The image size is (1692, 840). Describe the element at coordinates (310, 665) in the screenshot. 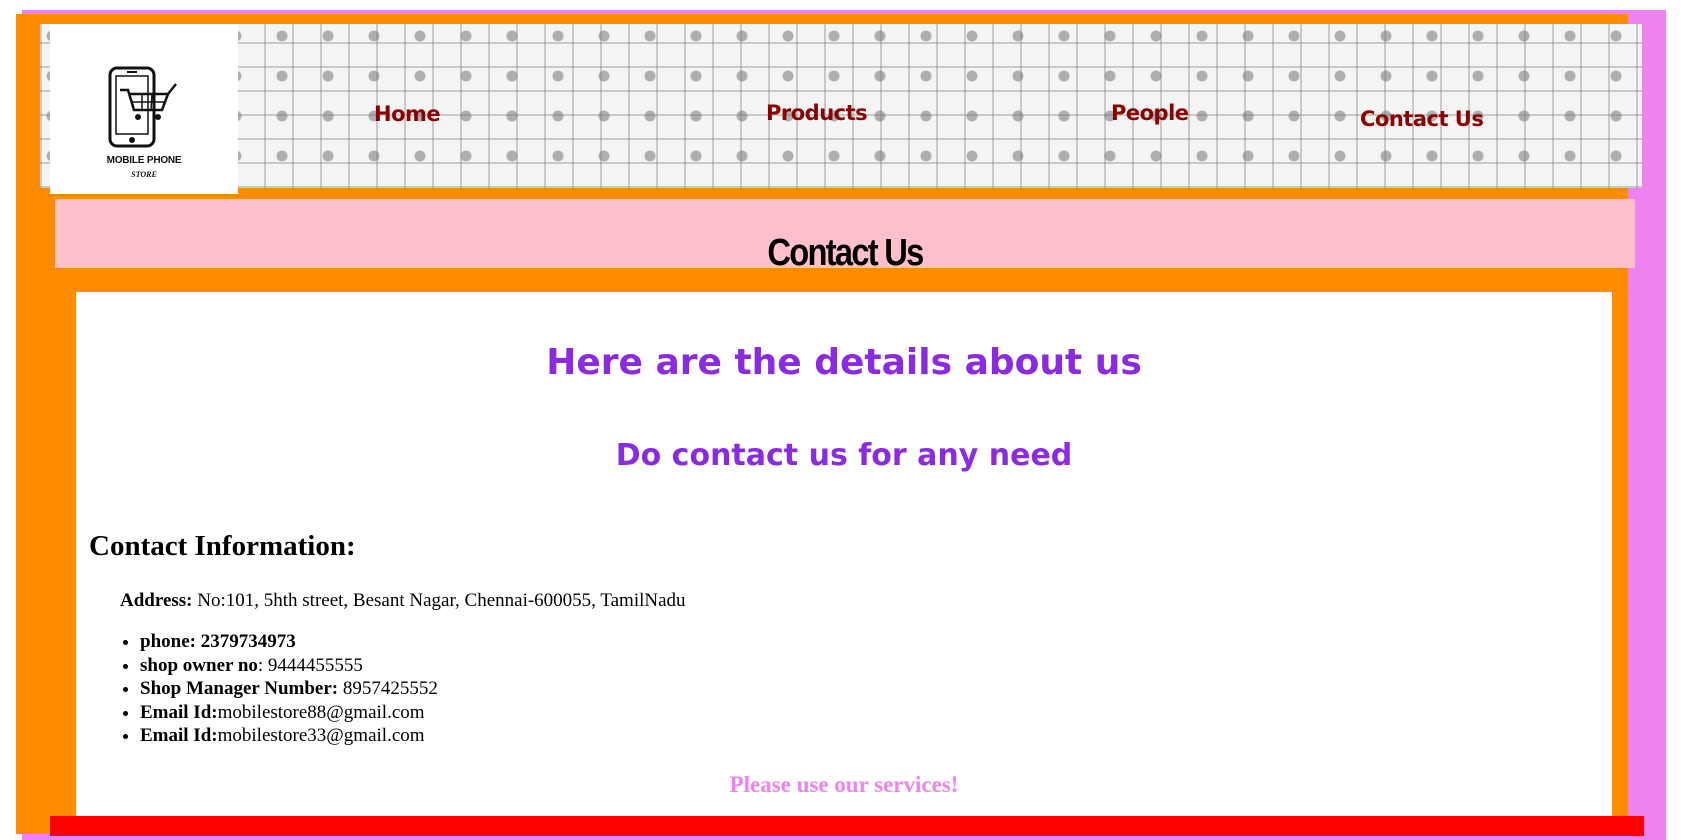

I see `owner-value: : 9444455555` at that location.